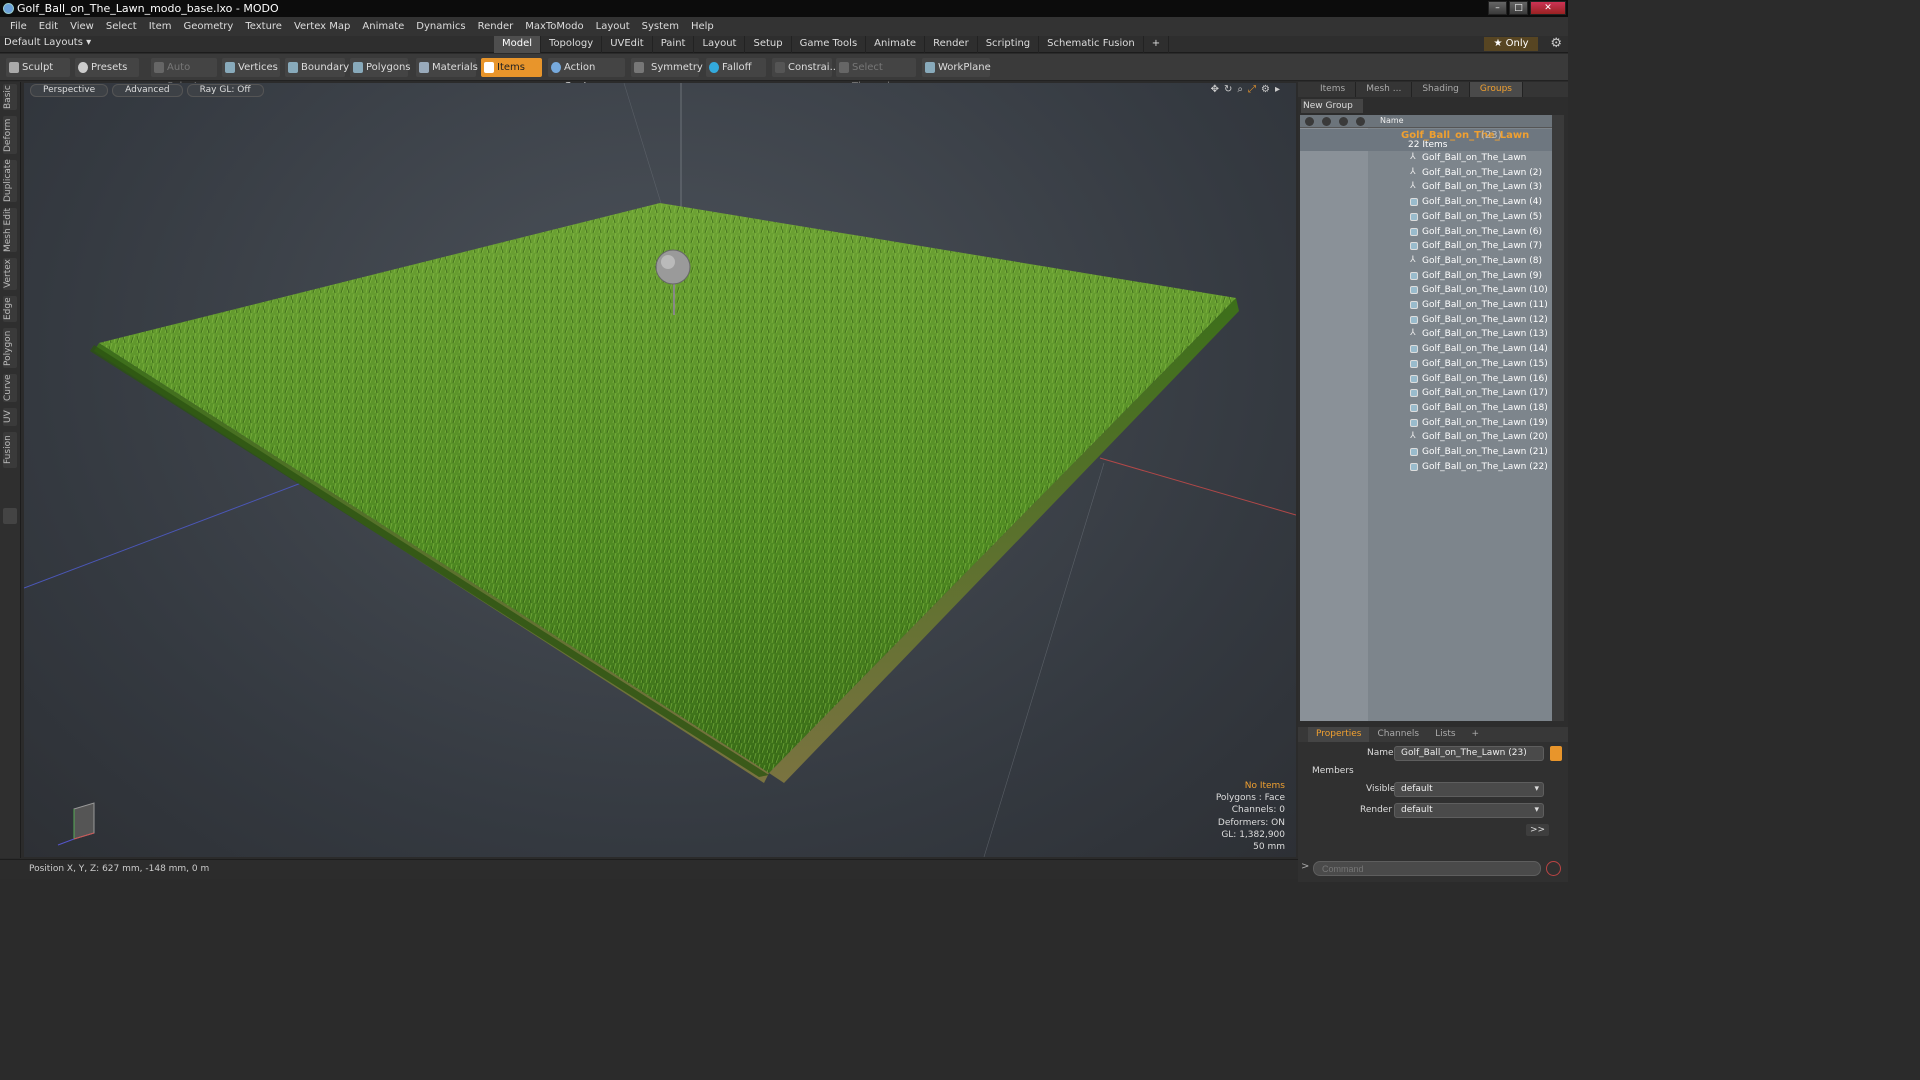 The height and width of the screenshot is (1080, 1920). What do you see at coordinates (1445, 734) in the screenshot?
I see `tab-lists: Lists` at bounding box center [1445, 734].